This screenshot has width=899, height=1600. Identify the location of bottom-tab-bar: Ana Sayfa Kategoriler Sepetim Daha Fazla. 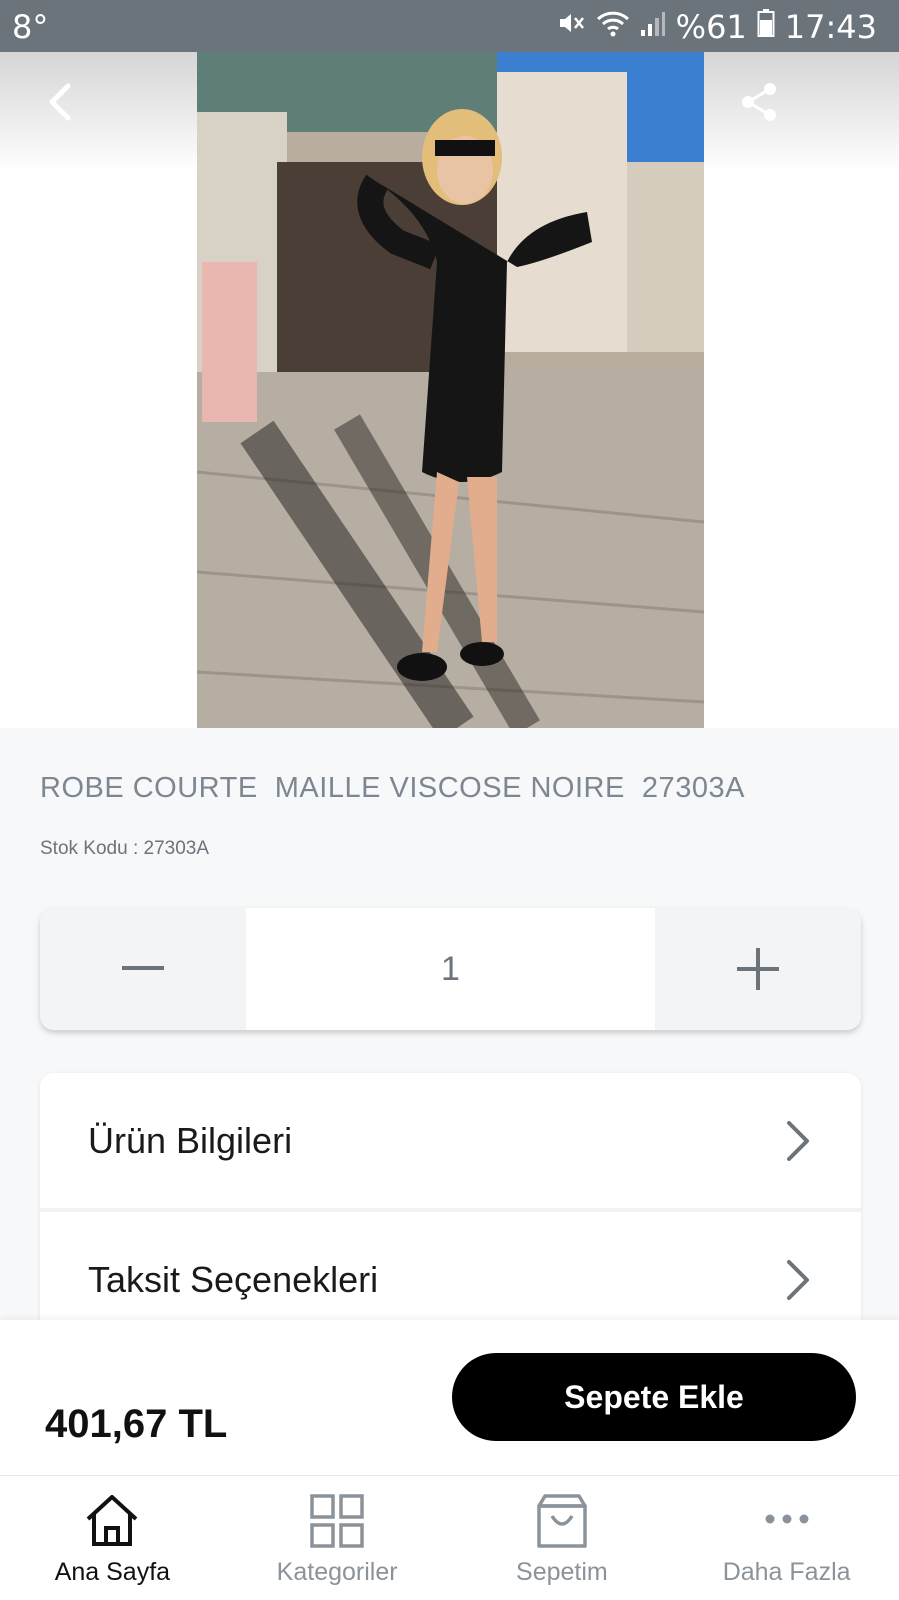
(449, 1537).